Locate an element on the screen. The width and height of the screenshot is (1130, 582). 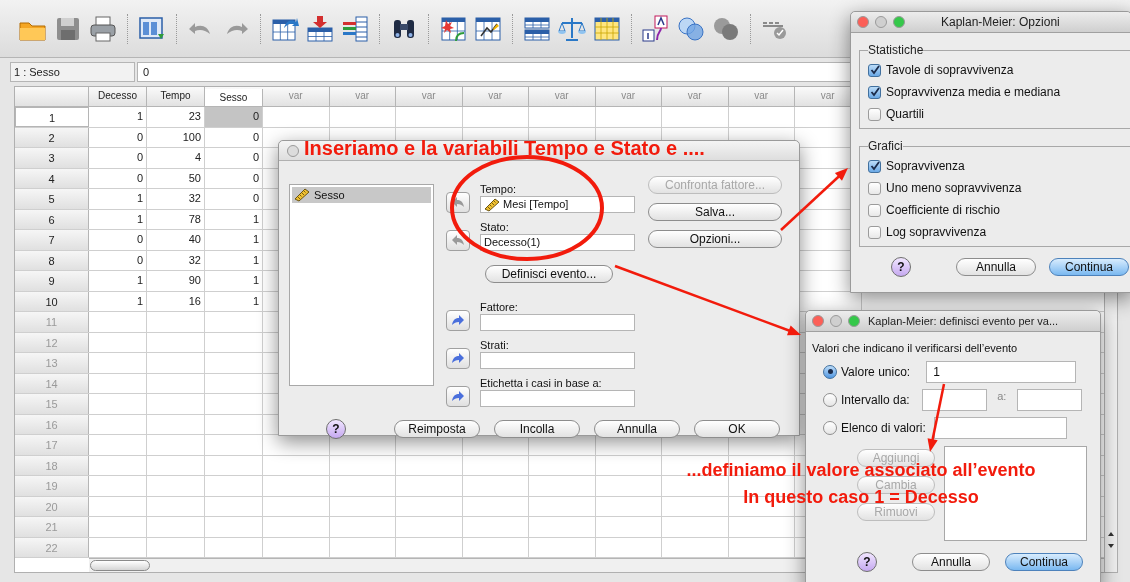
column-header: Sesso is located at coordinates (234, 97).